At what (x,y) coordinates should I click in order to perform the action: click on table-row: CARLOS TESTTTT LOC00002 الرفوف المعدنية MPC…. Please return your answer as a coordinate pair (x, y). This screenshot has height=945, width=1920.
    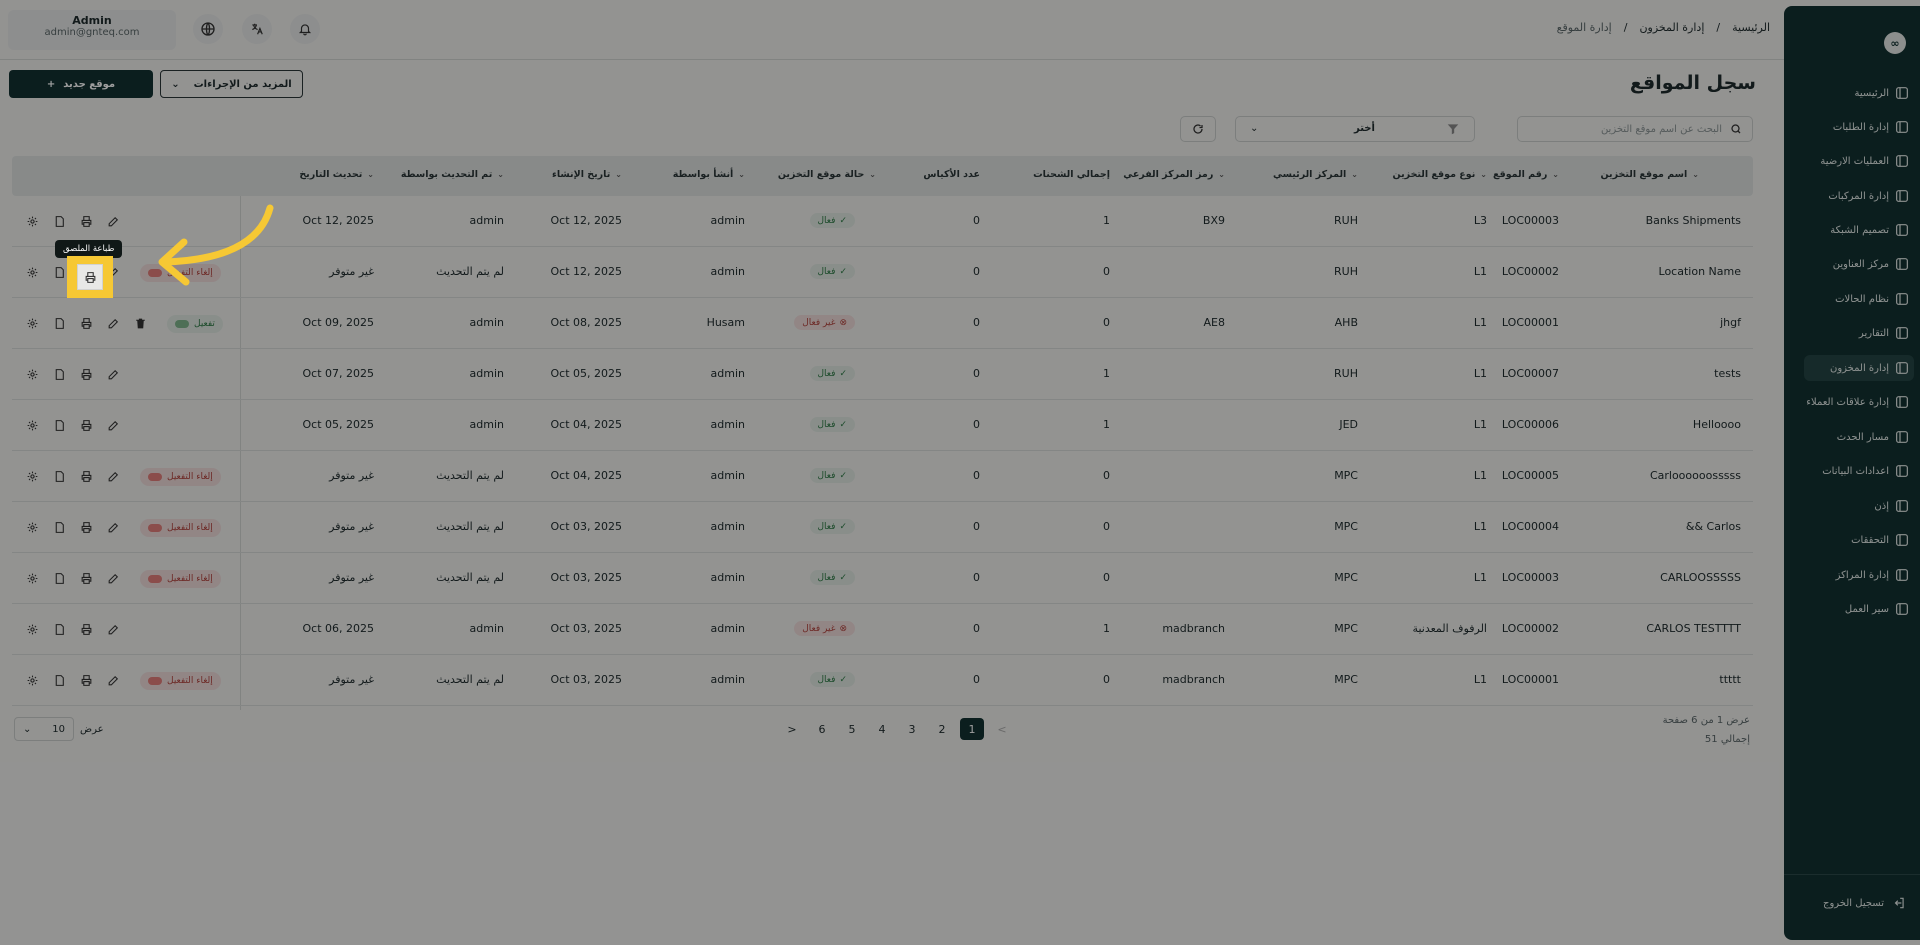
    Looking at the image, I should click on (882, 629).